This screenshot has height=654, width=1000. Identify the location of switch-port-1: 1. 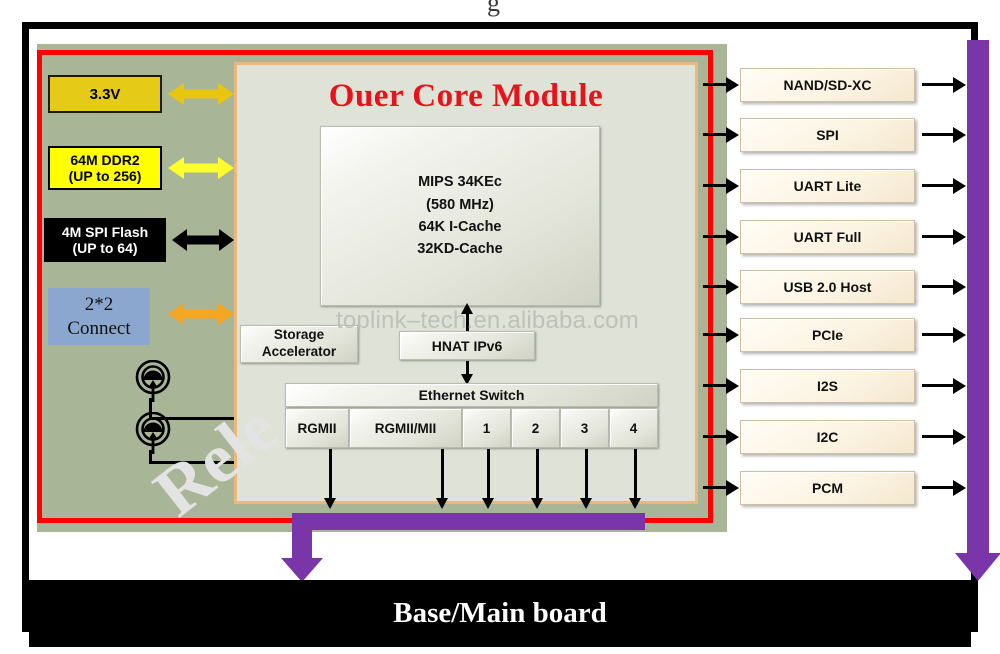
(486, 428).